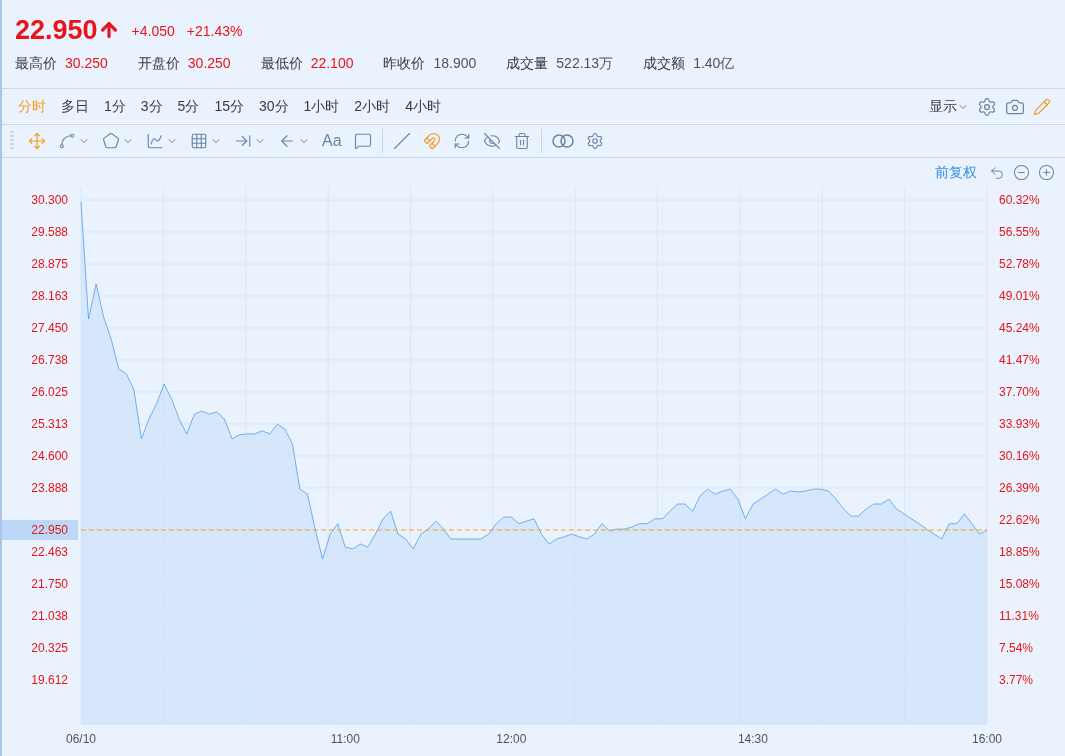 This screenshot has height=756, width=1065. I want to click on price-axis-label: 28.163, so click(49, 295).